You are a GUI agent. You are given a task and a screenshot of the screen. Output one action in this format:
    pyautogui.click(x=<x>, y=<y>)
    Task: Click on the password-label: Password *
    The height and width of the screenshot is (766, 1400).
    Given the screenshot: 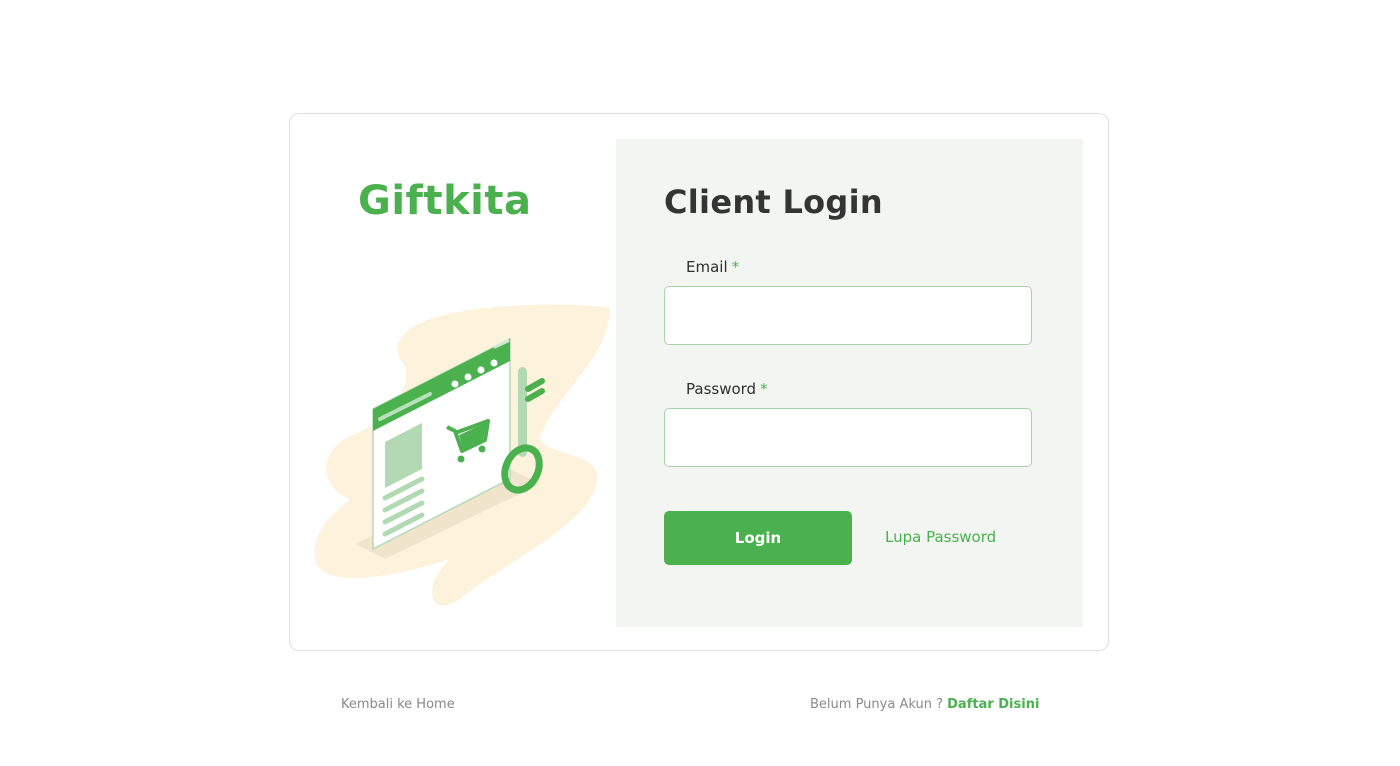 What is the action you would take?
    pyautogui.click(x=727, y=389)
    